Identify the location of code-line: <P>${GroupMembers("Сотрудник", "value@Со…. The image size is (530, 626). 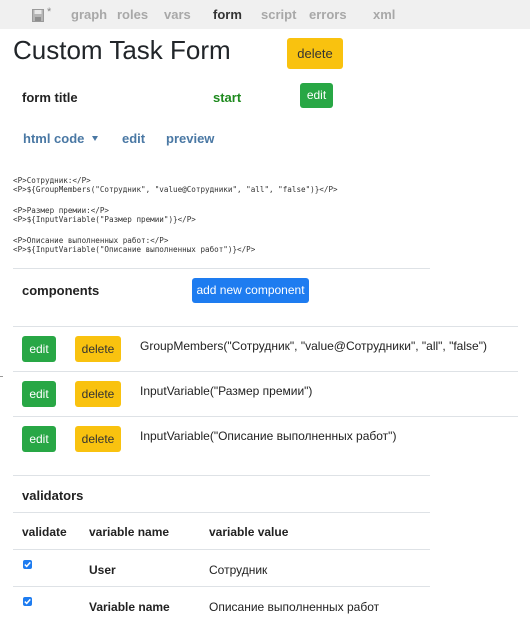
(175, 189).